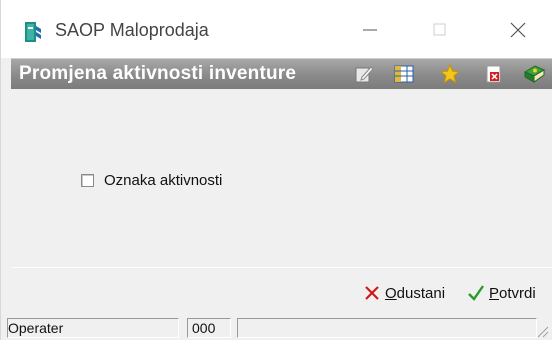 The height and width of the screenshot is (340, 552). I want to click on minimize-button, so click(370, 30).